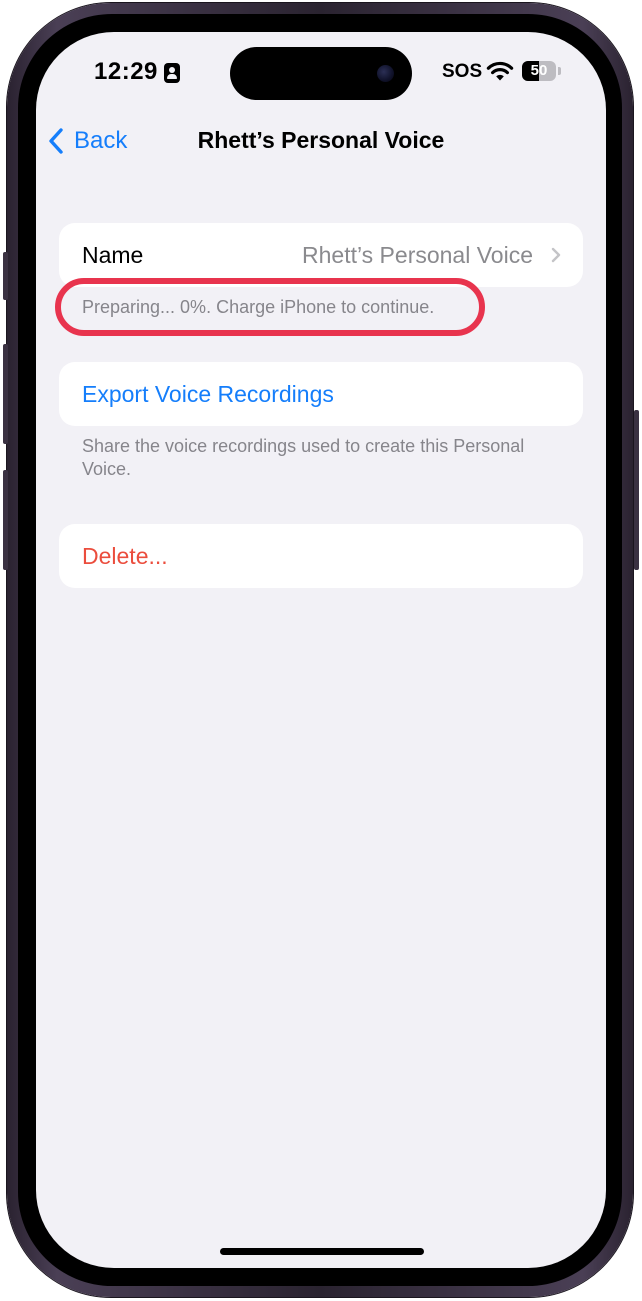 This screenshot has height=1301, width=642. I want to click on status-sos: SOS, so click(462, 71).